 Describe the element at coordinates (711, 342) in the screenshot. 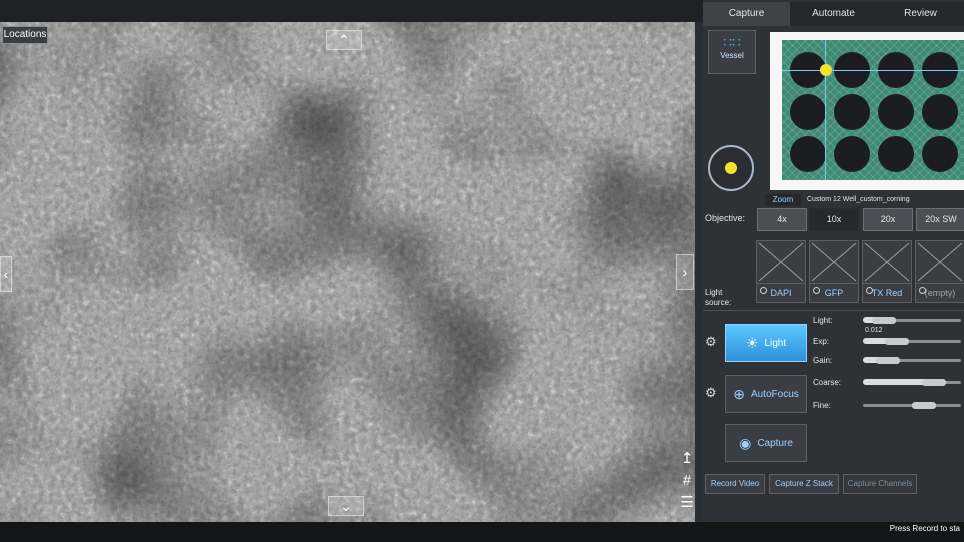

I see `light-settings-gear-icon: ⚙` at that location.